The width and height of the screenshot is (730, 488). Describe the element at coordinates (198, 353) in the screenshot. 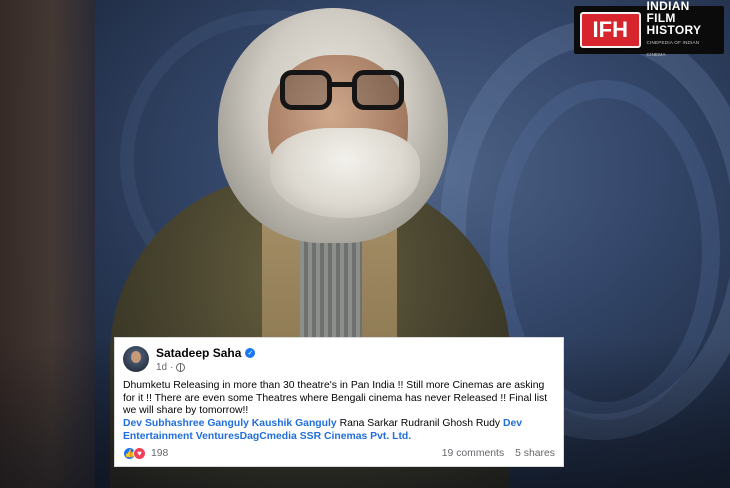

I see `author-name: Satadeep Saha` at that location.